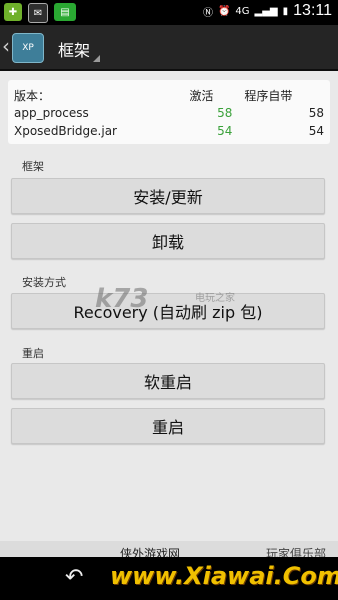 The image size is (338, 600). What do you see at coordinates (168, 426) in the screenshot?
I see `reboot-button: 重启` at bounding box center [168, 426].